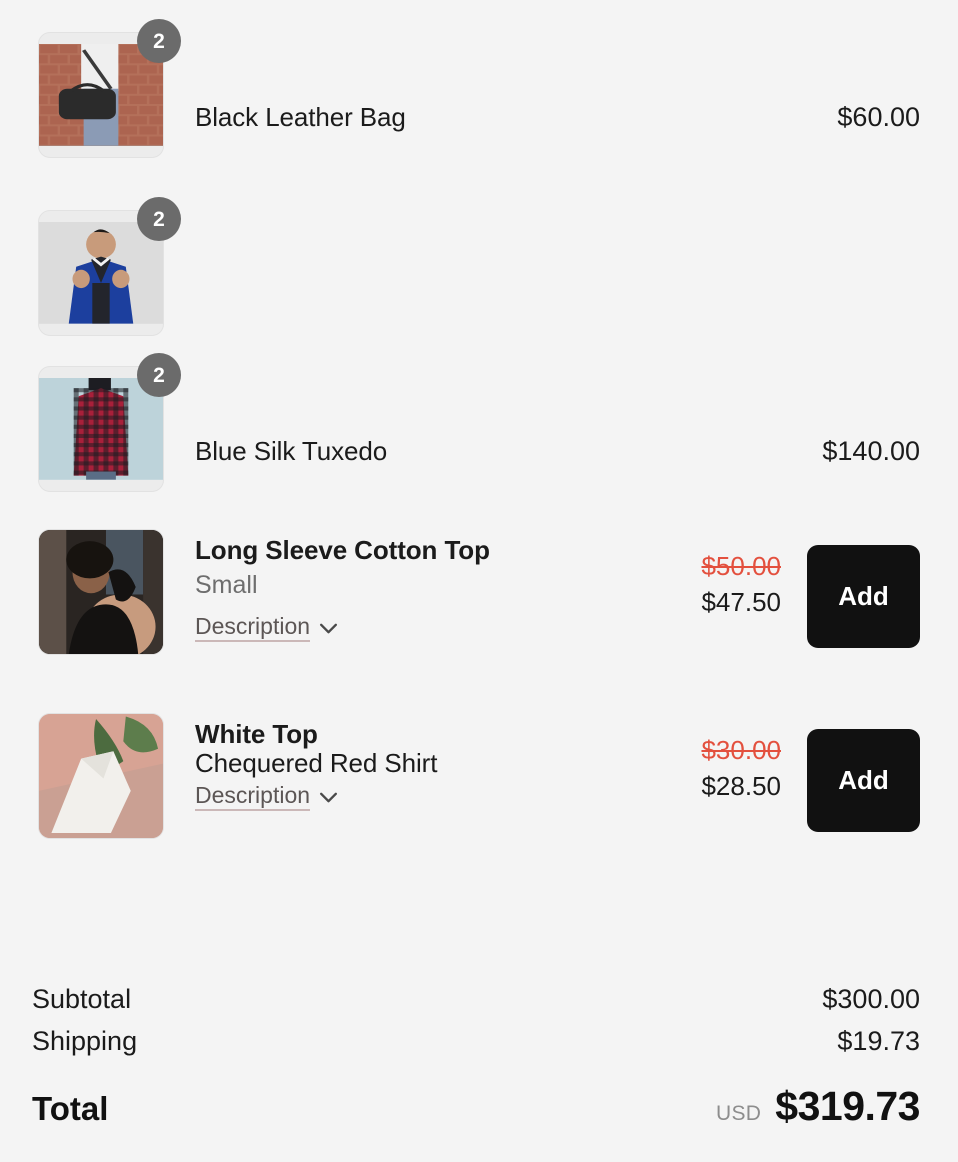 Image resolution: width=958 pixels, height=1162 pixels. Describe the element at coordinates (85, 1041) in the screenshot. I see `shipping-label: Shipping` at that location.